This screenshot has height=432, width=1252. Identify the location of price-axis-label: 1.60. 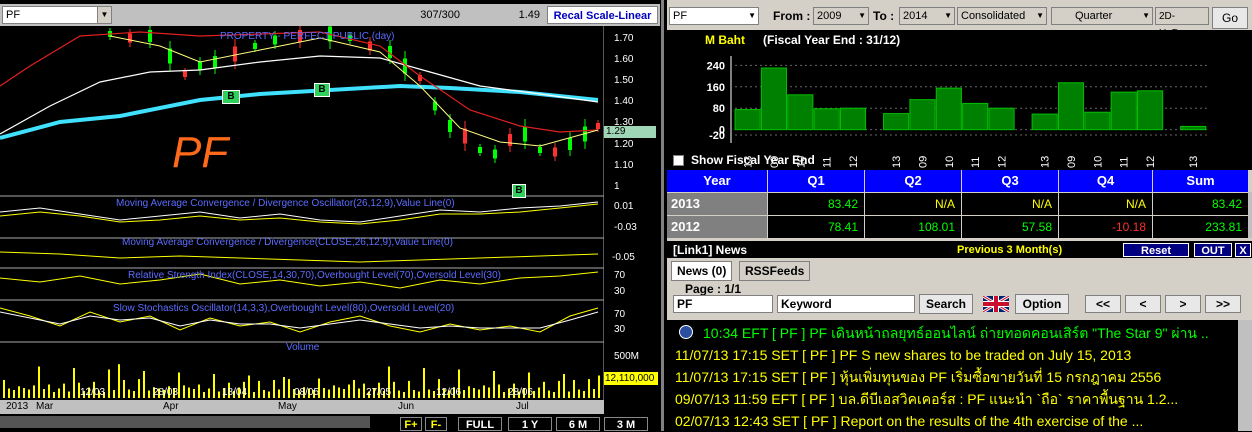
(624, 59).